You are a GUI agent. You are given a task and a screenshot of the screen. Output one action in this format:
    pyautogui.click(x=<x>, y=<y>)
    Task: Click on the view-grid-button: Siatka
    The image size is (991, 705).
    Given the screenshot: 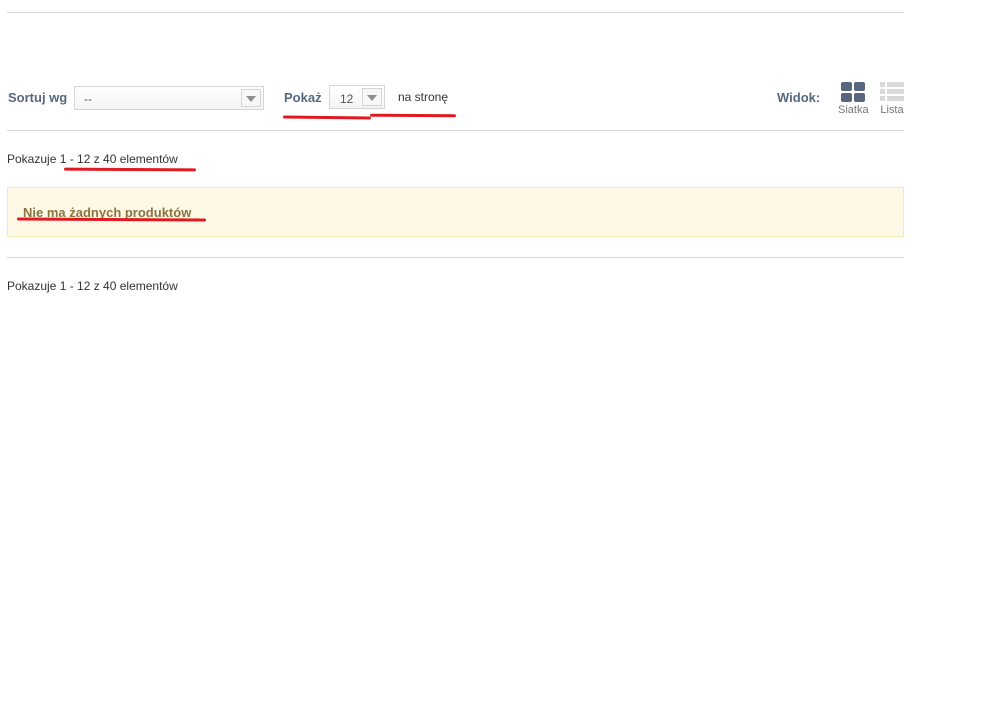 What is the action you would take?
    pyautogui.click(x=853, y=99)
    